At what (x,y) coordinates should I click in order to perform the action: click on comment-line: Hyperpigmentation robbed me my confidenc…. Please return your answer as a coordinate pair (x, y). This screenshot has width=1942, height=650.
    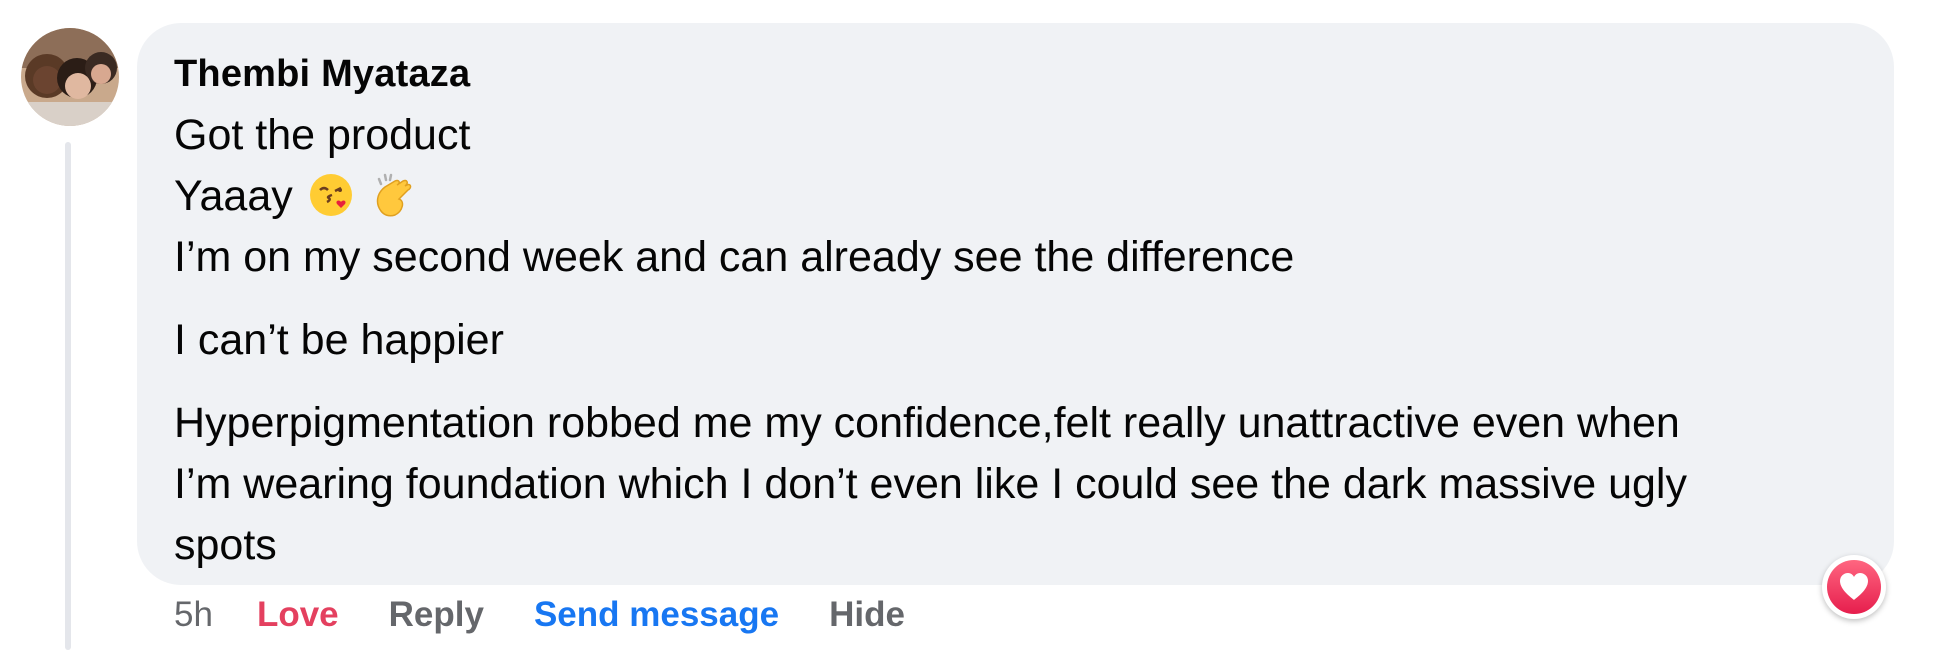
    Looking at the image, I should click on (927, 423).